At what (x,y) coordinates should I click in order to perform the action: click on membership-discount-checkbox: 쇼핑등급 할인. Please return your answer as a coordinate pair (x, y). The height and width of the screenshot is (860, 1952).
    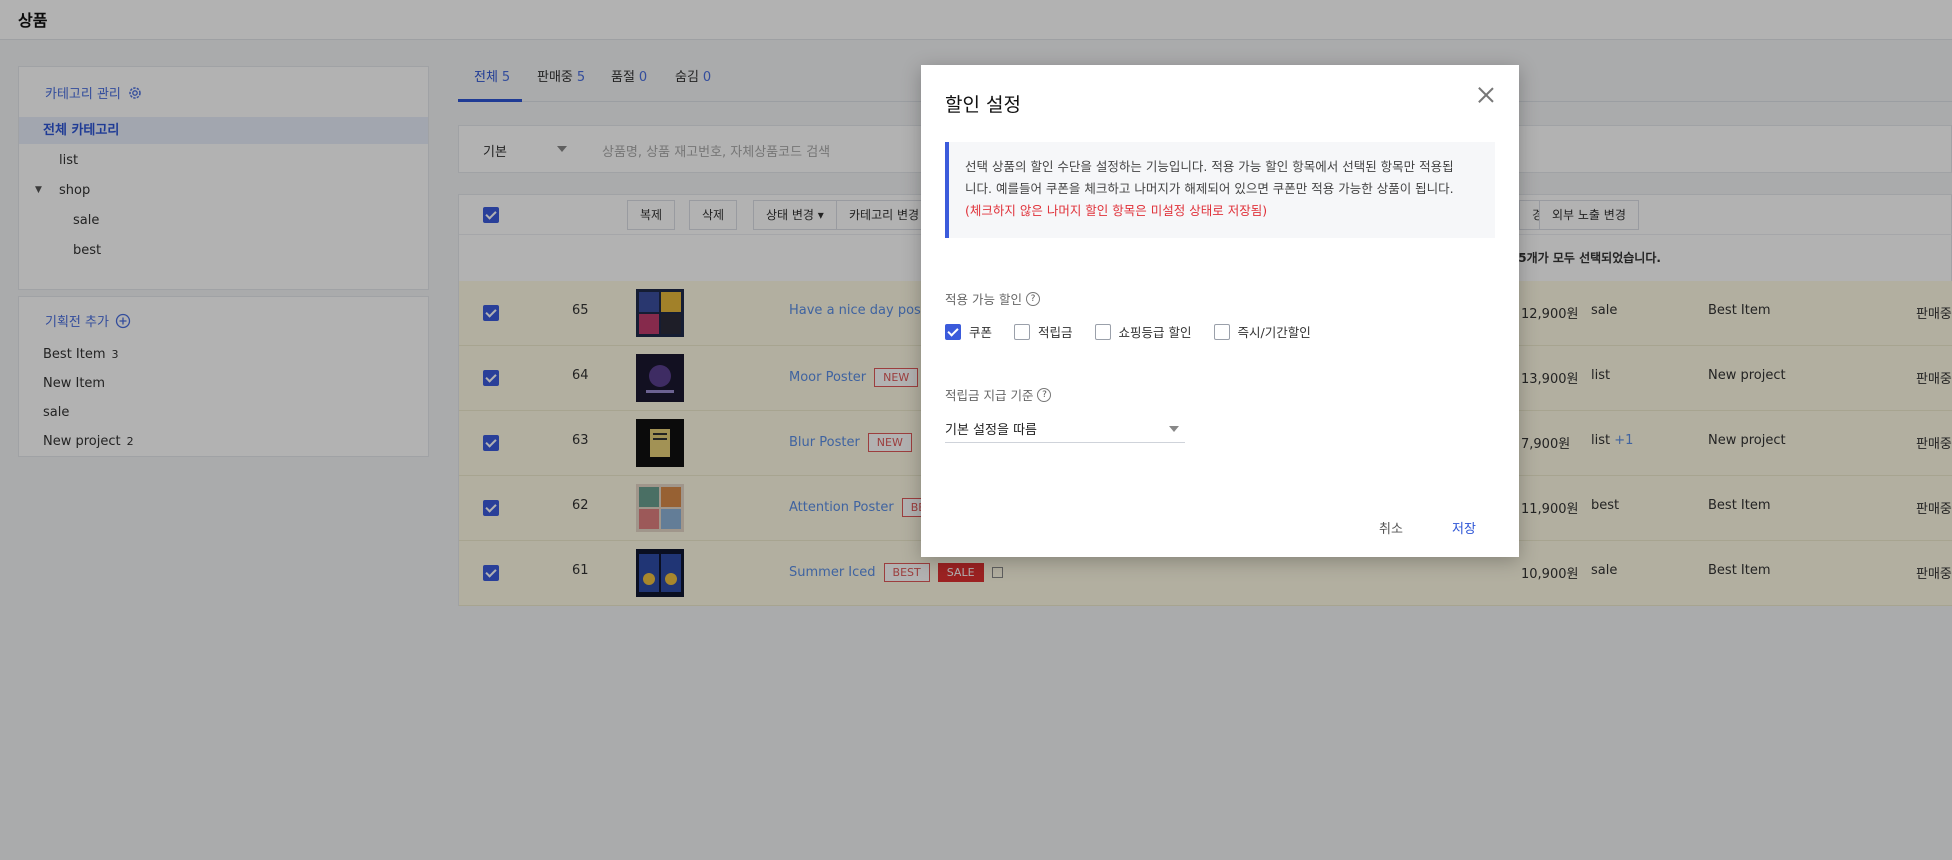
    Looking at the image, I should click on (1143, 331).